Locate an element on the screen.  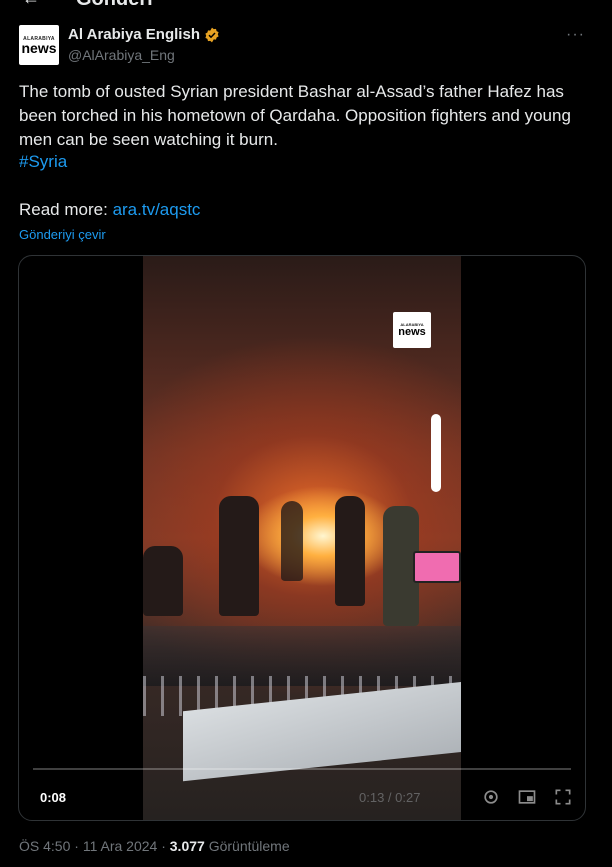
views-label: Görüntüleme is located at coordinates (249, 846).